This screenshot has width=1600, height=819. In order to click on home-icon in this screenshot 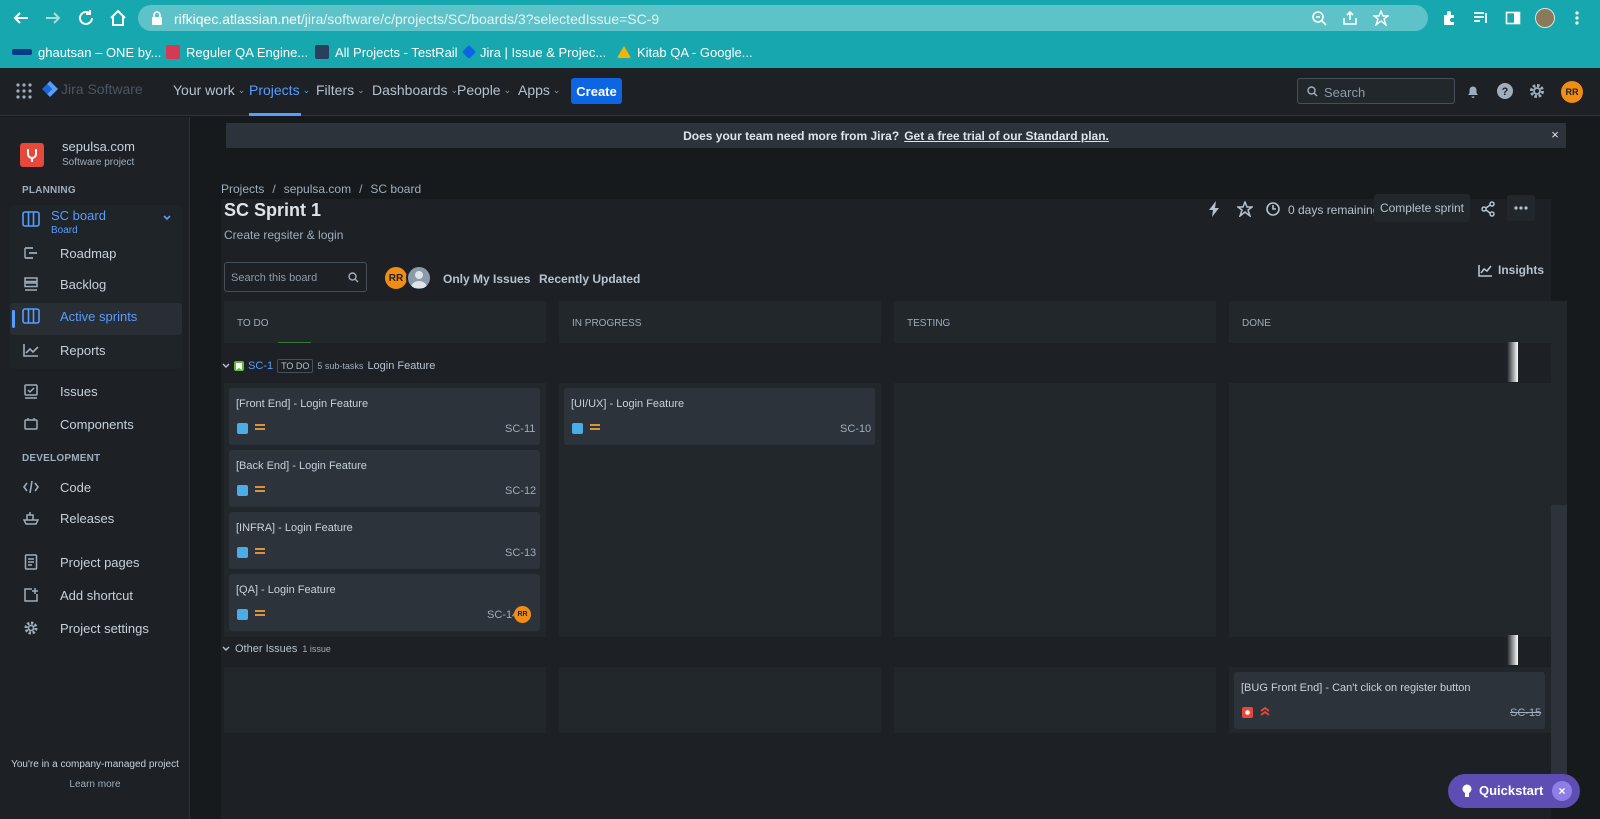, I will do `click(118, 18)`.